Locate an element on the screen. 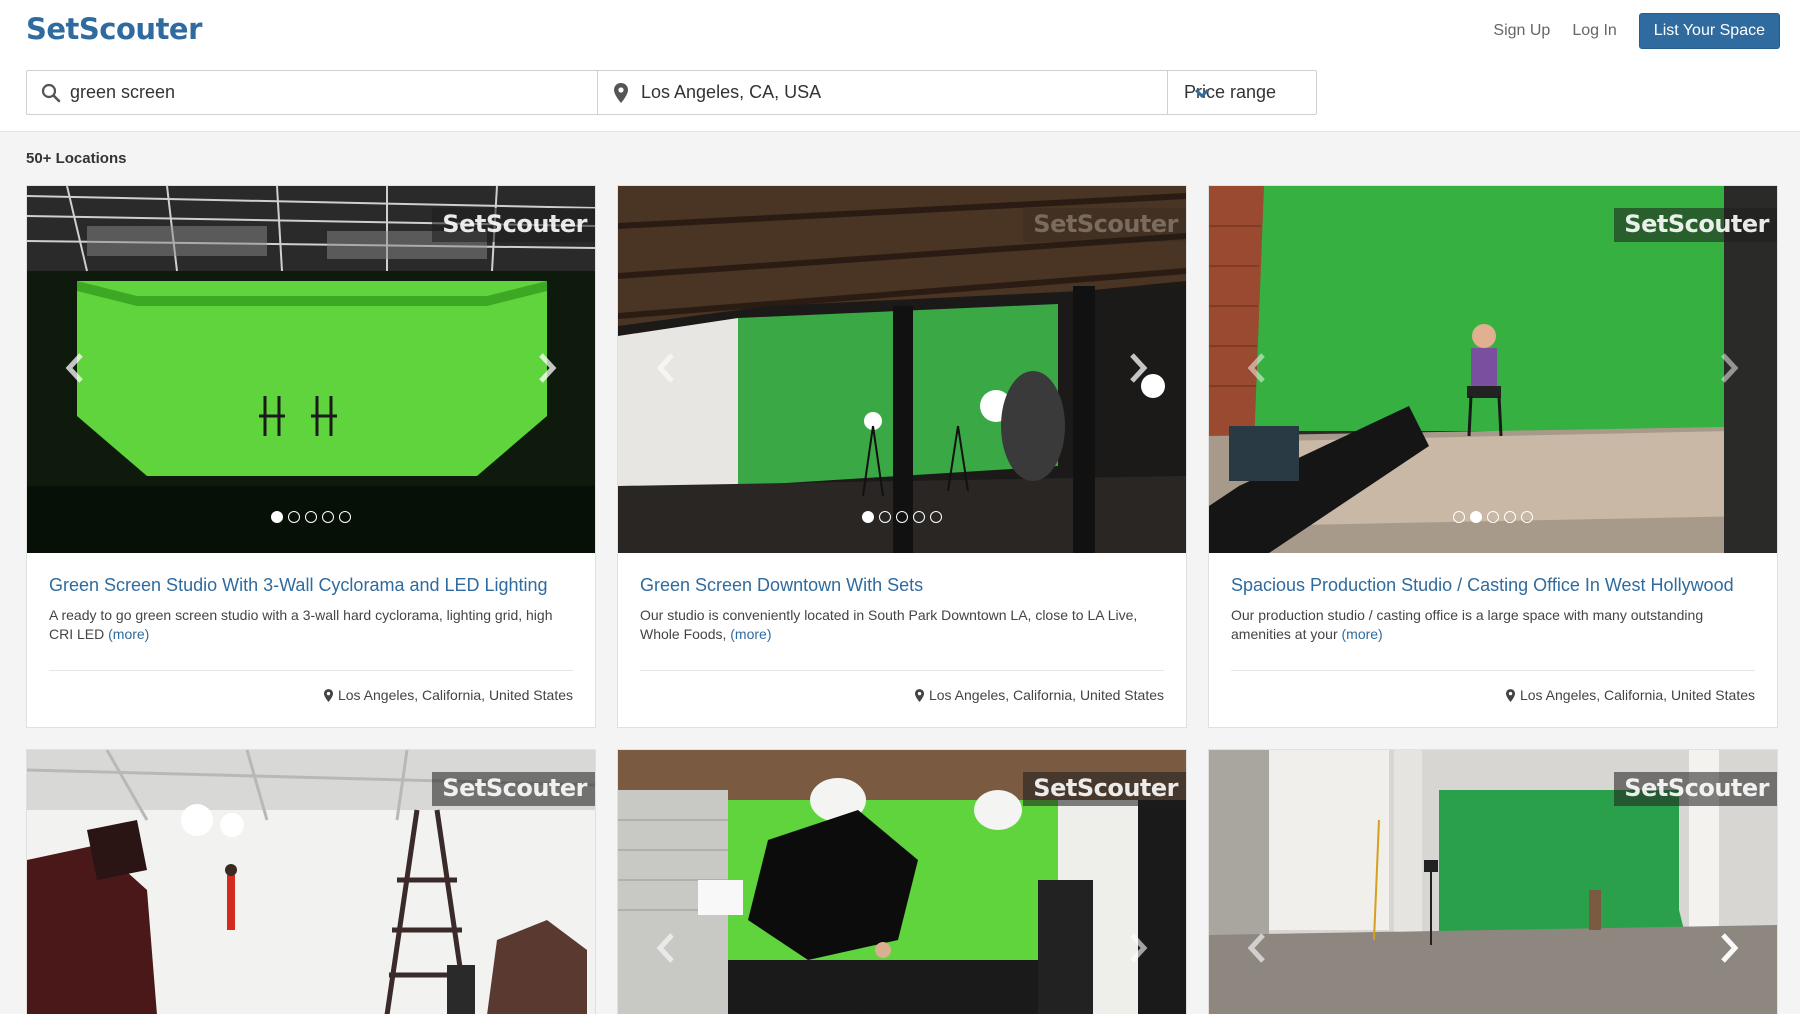  location-input is located at coordinates (882, 92).